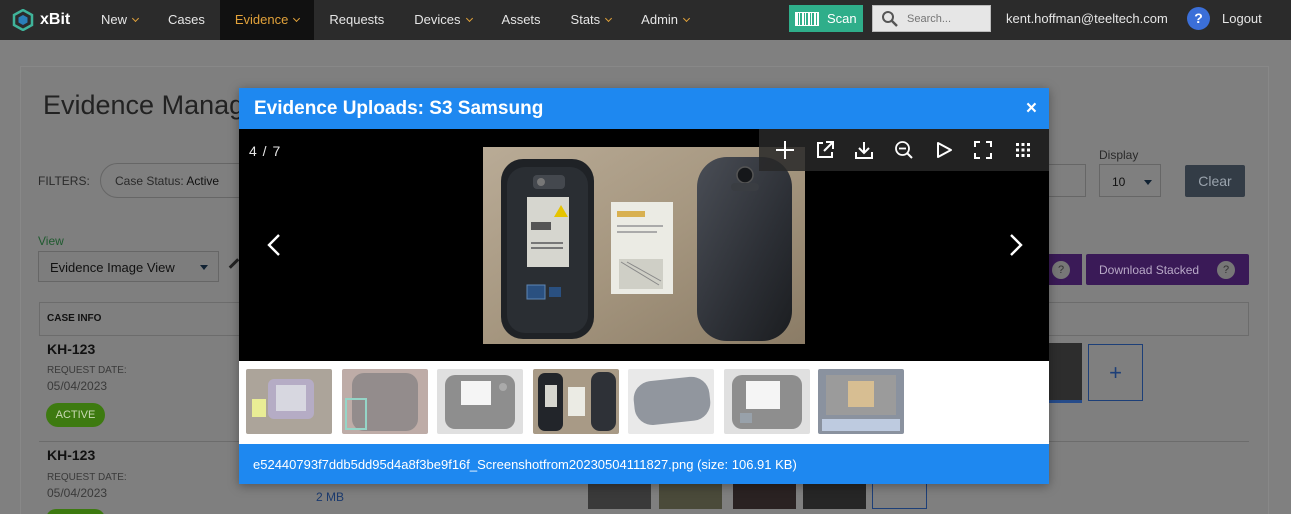  Describe the element at coordinates (64, 181) in the screenshot. I see `filters-label: FILTERS:` at that location.